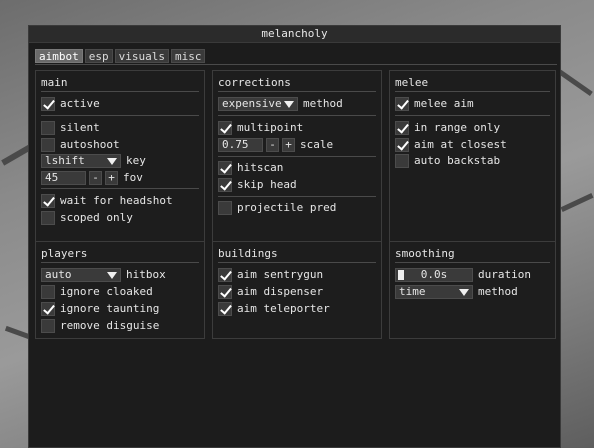  I want to click on tab-esp: esp, so click(98, 56).